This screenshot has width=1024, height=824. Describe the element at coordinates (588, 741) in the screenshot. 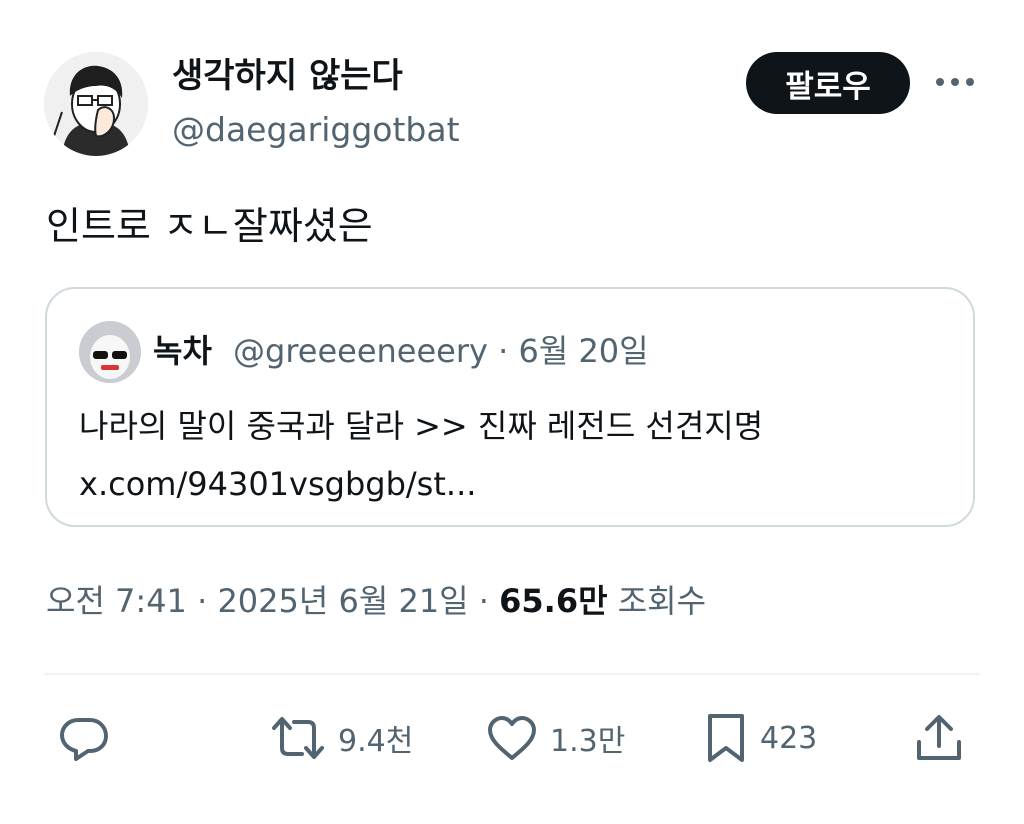

I see `like-count: 1.3만` at that location.